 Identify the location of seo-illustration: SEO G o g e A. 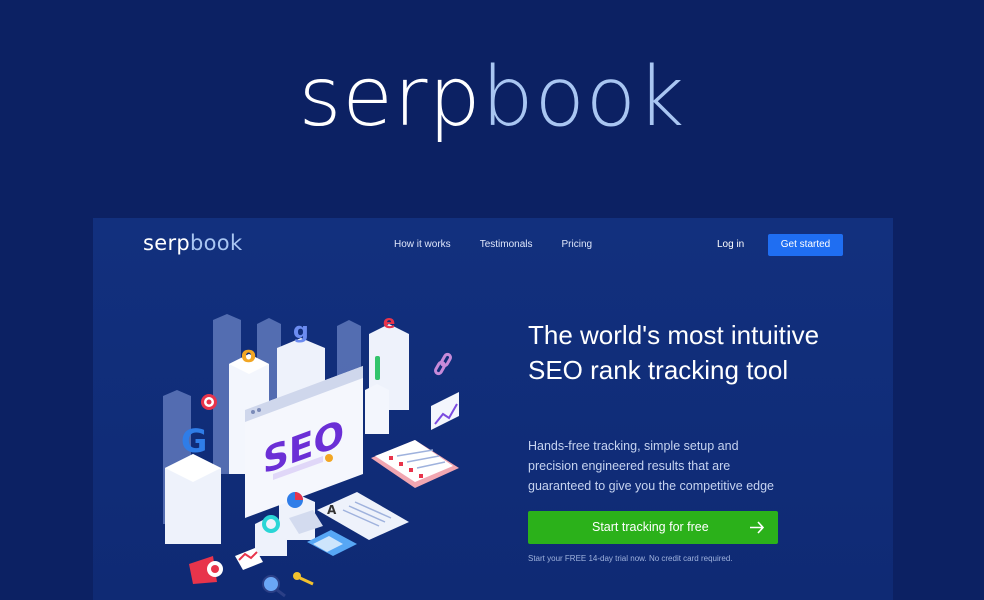
(311, 455).